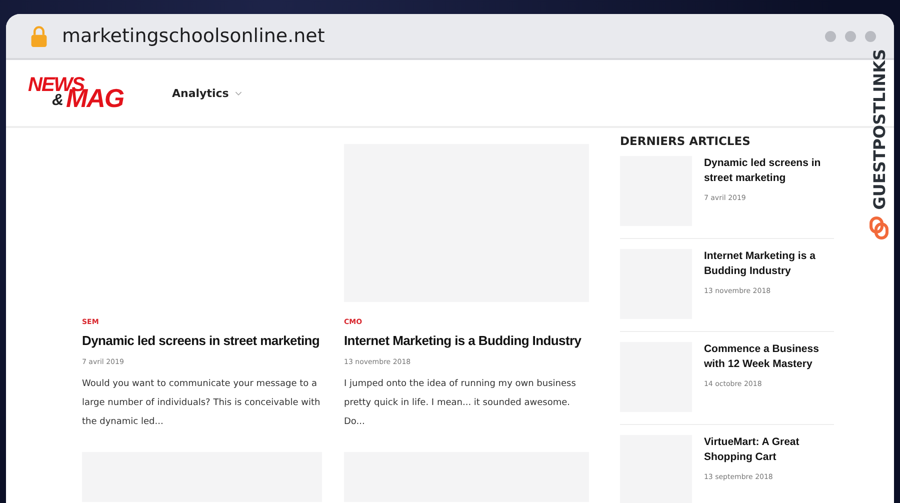 Image resolution: width=900 pixels, height=503 pixels. What do you see at coordinates (193, 36) in the screenshot?
I see `address-bar-url: marketingschoolsonline.net` at bounding box center [193, 36].